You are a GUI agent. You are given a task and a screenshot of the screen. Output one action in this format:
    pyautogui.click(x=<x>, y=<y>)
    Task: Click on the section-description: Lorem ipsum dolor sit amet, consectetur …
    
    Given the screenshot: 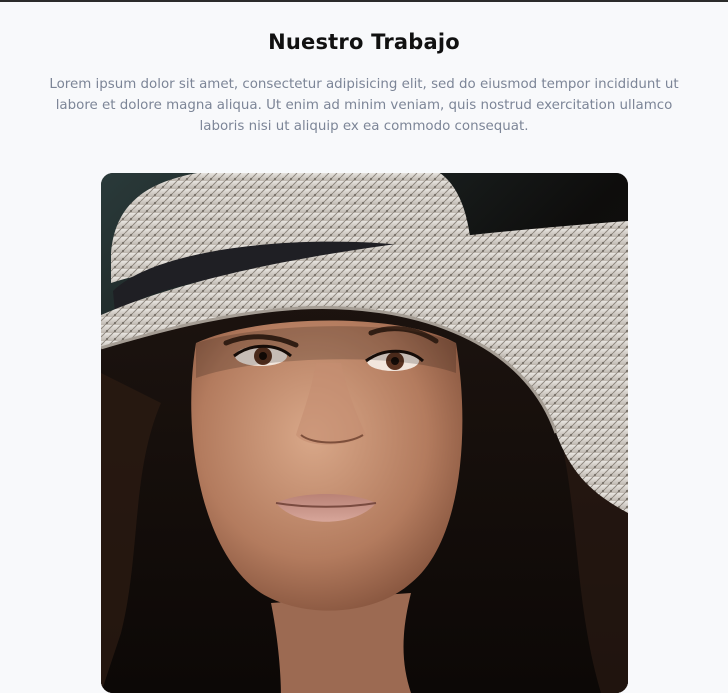 What is the action you would take?
    pyautogui.click(x=364, y=105)
    